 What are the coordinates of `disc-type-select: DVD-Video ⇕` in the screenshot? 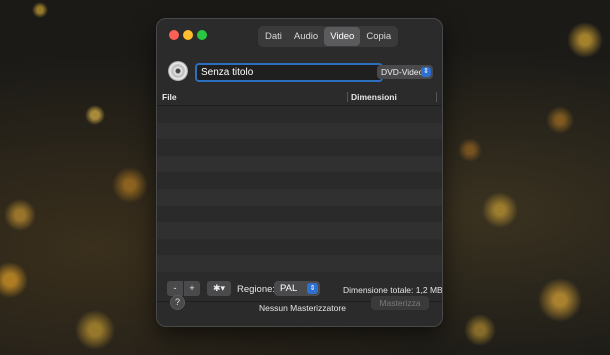 It's located at (405, 72).